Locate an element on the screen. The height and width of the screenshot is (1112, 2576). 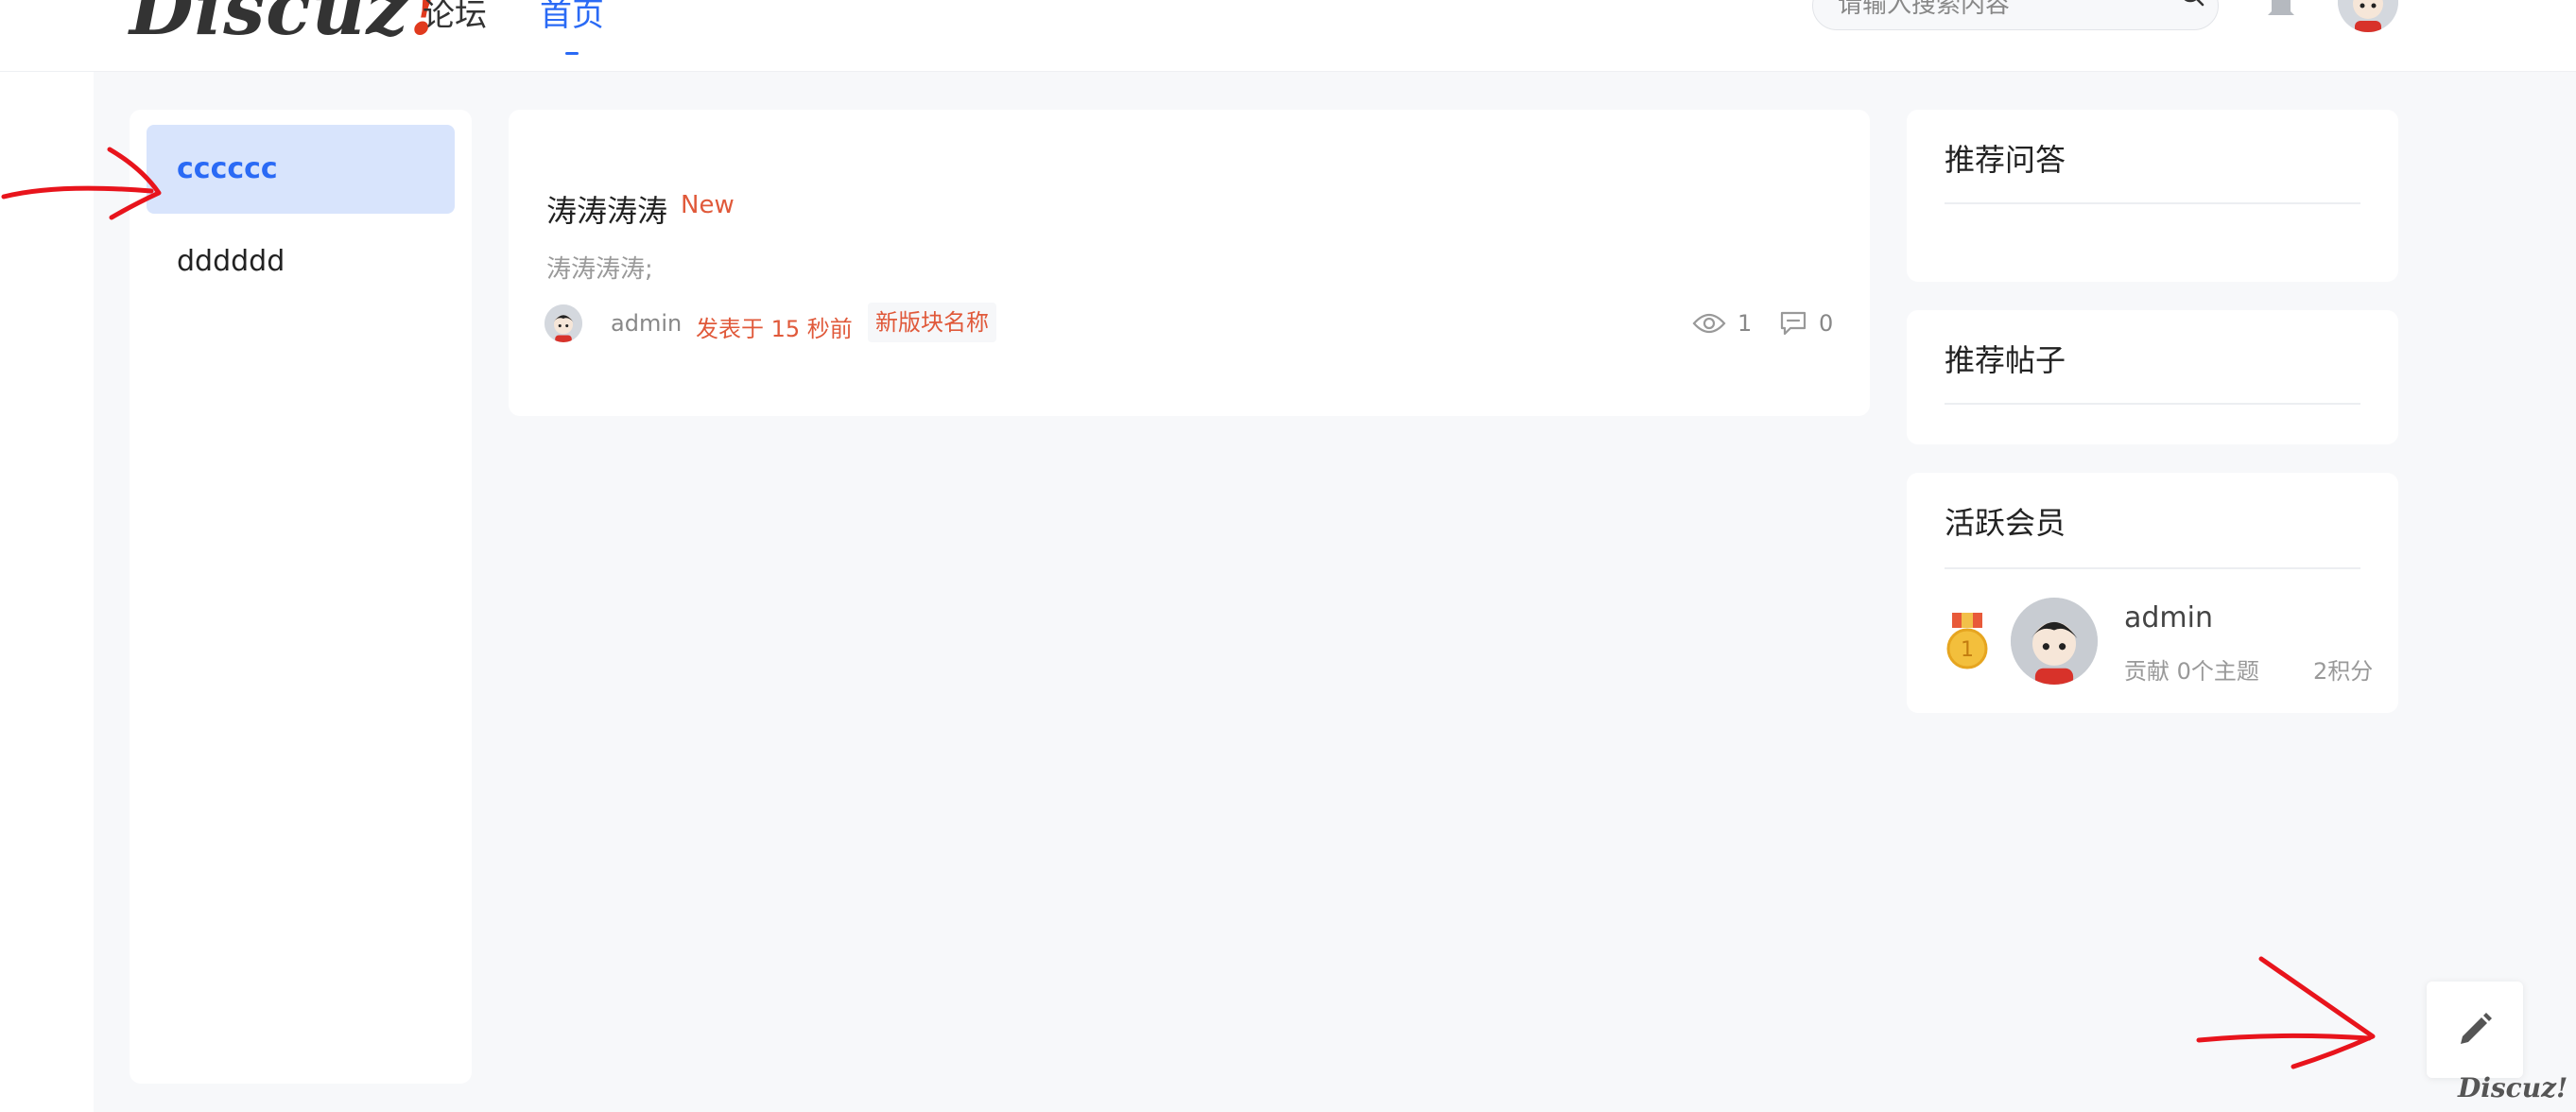
user-avatar is located at coordinates (2368, 16).